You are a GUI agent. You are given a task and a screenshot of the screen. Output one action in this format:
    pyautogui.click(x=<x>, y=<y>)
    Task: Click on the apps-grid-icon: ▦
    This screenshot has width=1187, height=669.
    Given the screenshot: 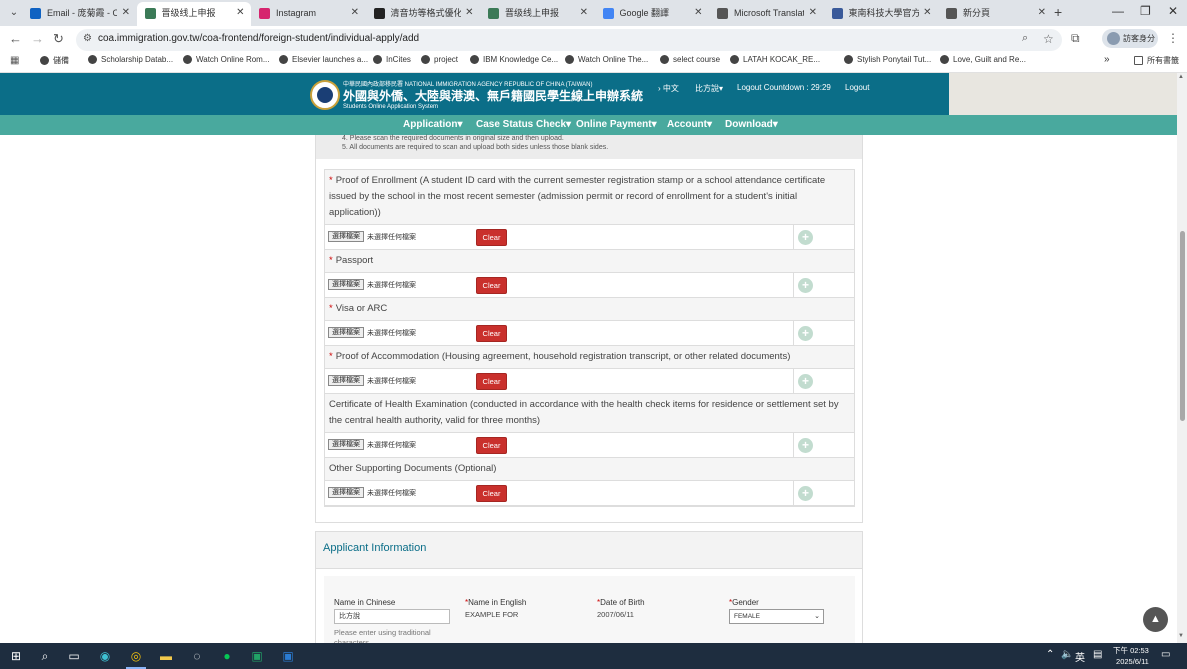 What is the action you would take?
    pyautogui.click(x=14, y=60)
    